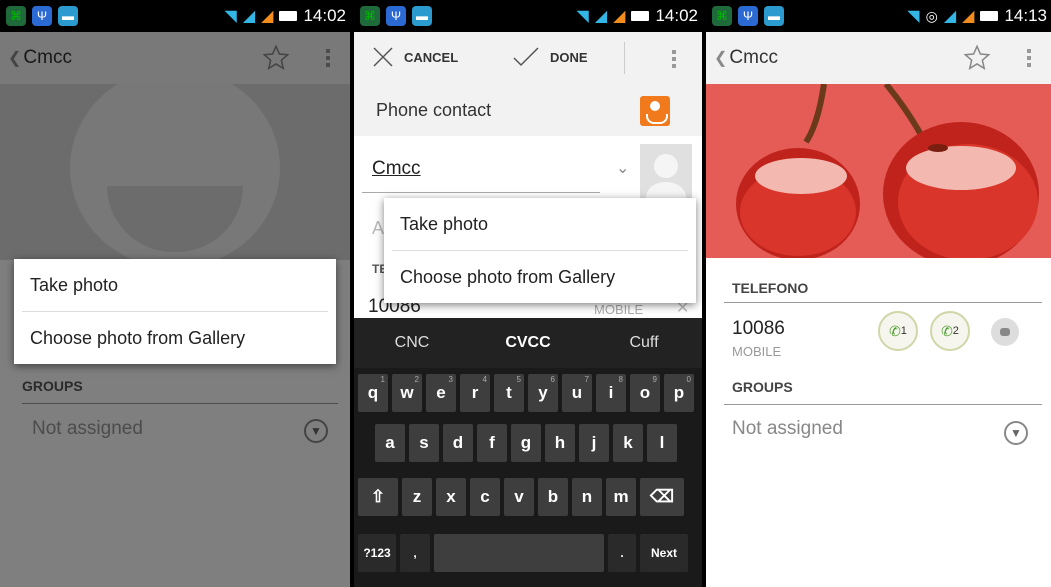 The width and height of the screenshot is (1051, 587). I want to click on key-i: 8i, so click(611, 393).